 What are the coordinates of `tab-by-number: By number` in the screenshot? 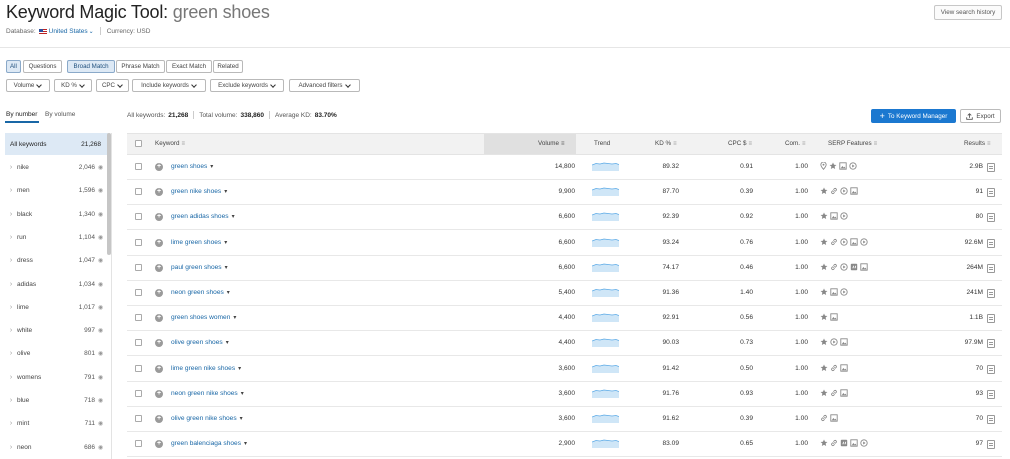 It's located at (21, 114).